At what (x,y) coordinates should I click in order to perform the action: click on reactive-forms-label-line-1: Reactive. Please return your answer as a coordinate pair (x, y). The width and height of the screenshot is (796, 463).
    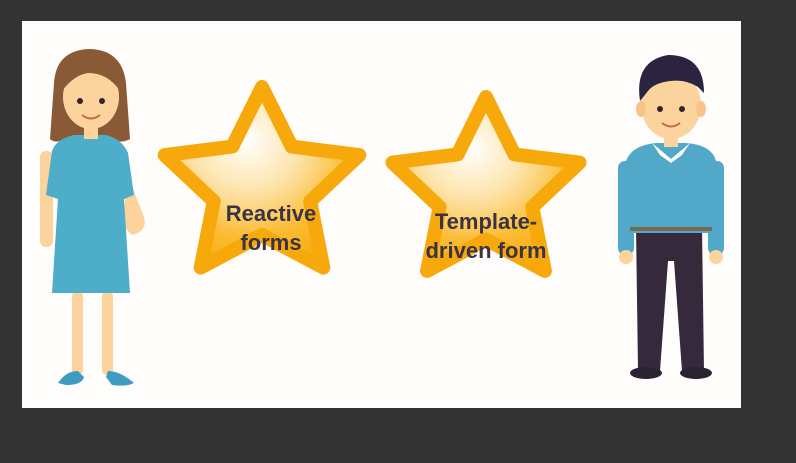
    Looking at the image, I should click on (271, 213).